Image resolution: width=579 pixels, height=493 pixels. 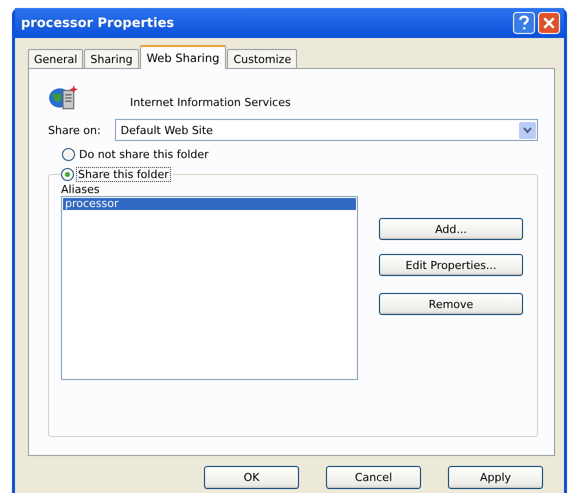 I want to click on list-item: processor, so click(x=209, y=204).